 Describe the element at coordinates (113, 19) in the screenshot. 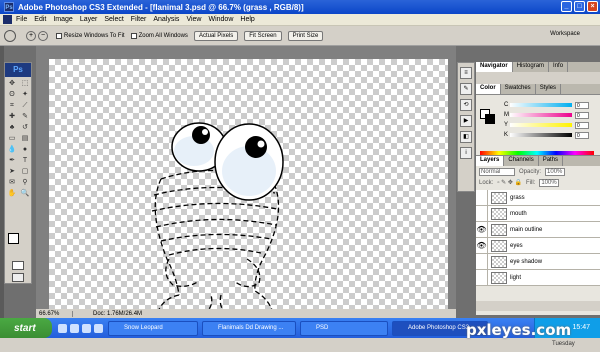

I see `menu-select: Select` at that location.